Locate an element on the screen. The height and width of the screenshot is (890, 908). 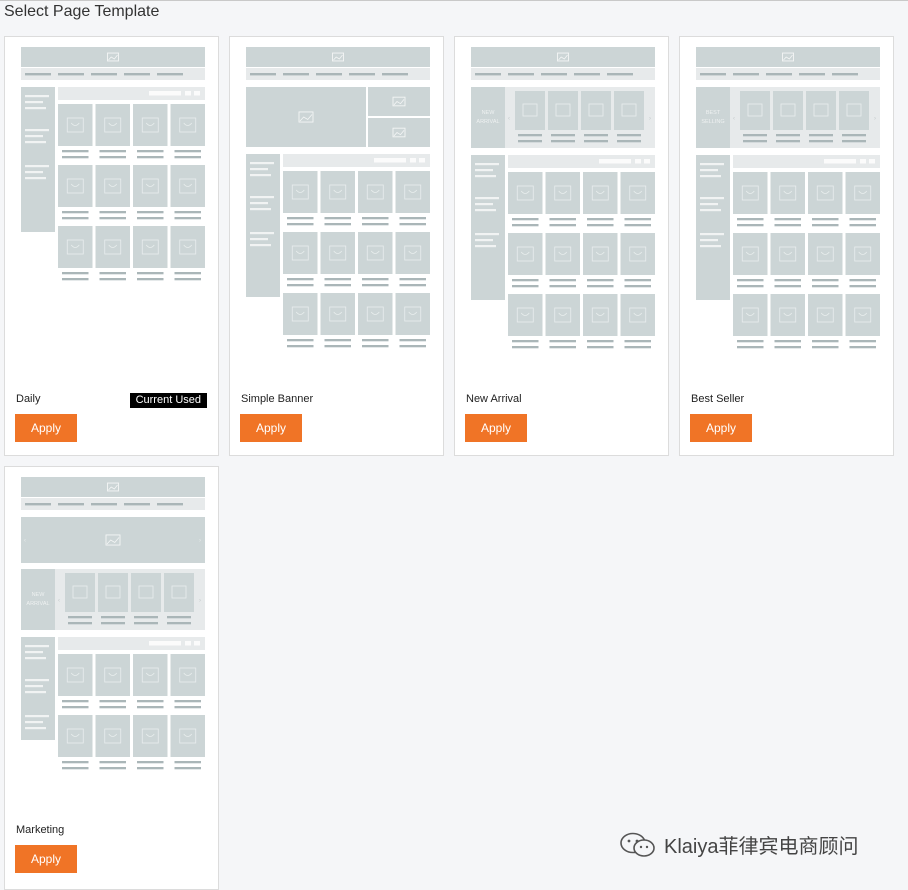
template-card-new-arrival: NEW ARRIVAL ‹ › New Arrival Apply is located at coordinates (561, 246).